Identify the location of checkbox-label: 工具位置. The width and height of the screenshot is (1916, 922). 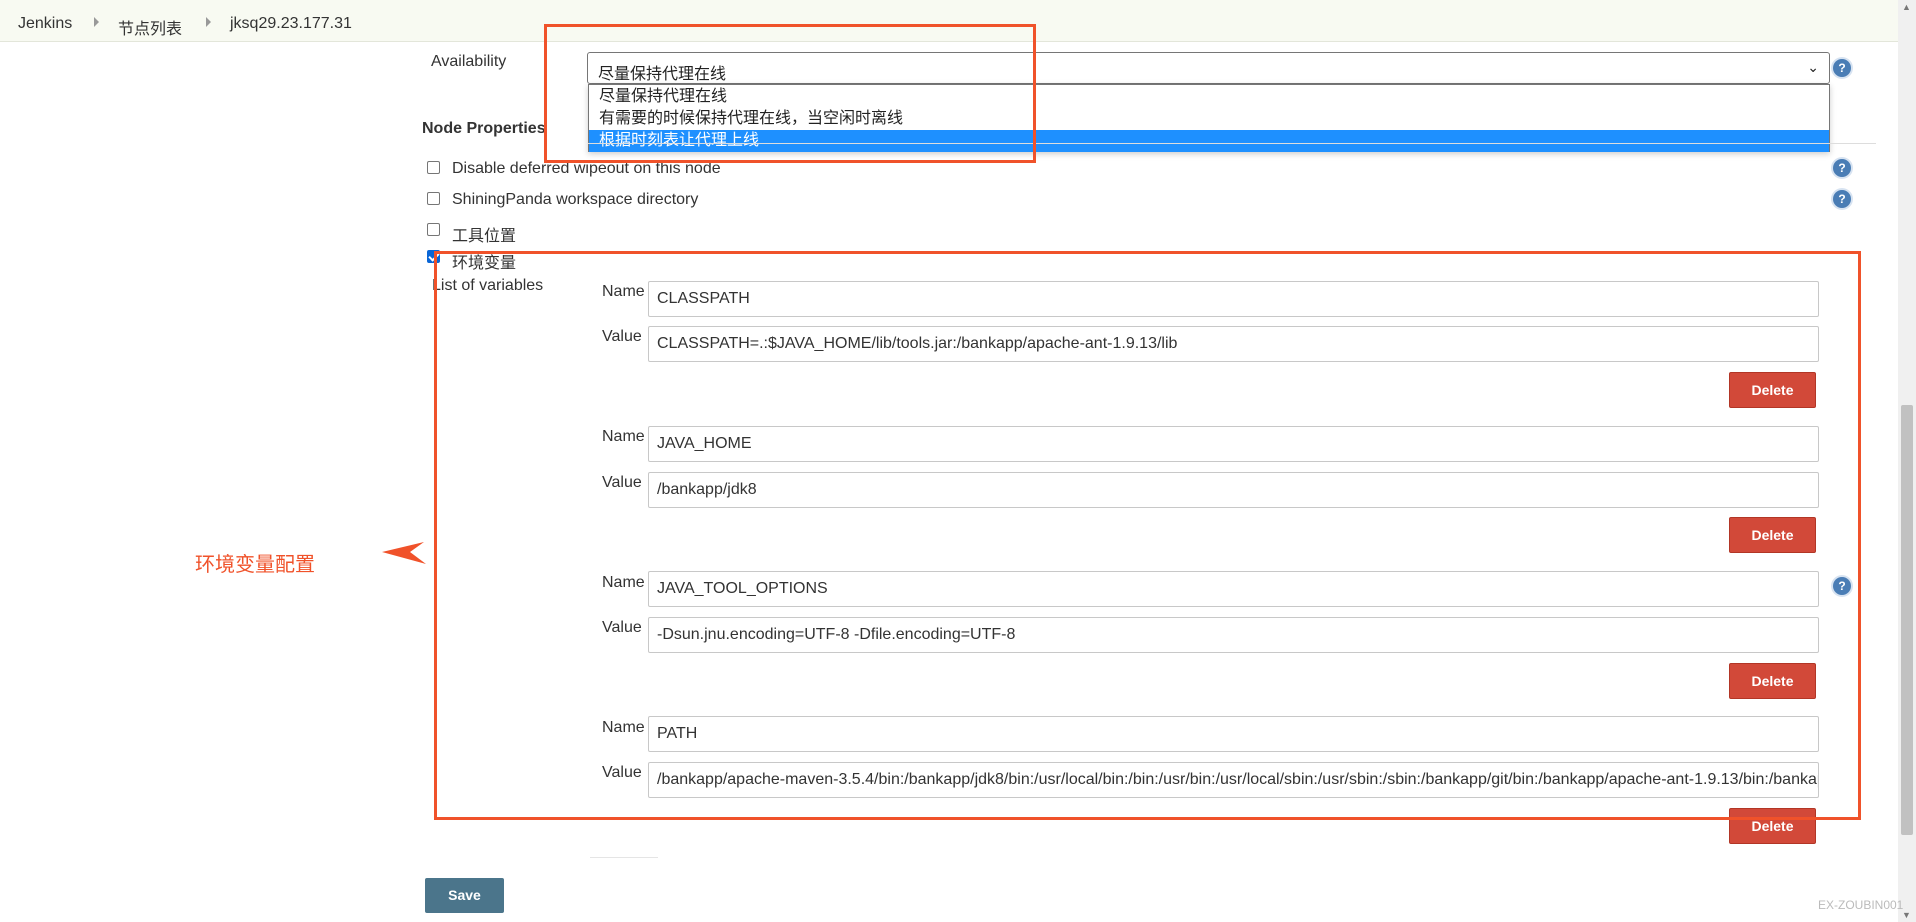
(484, 236).